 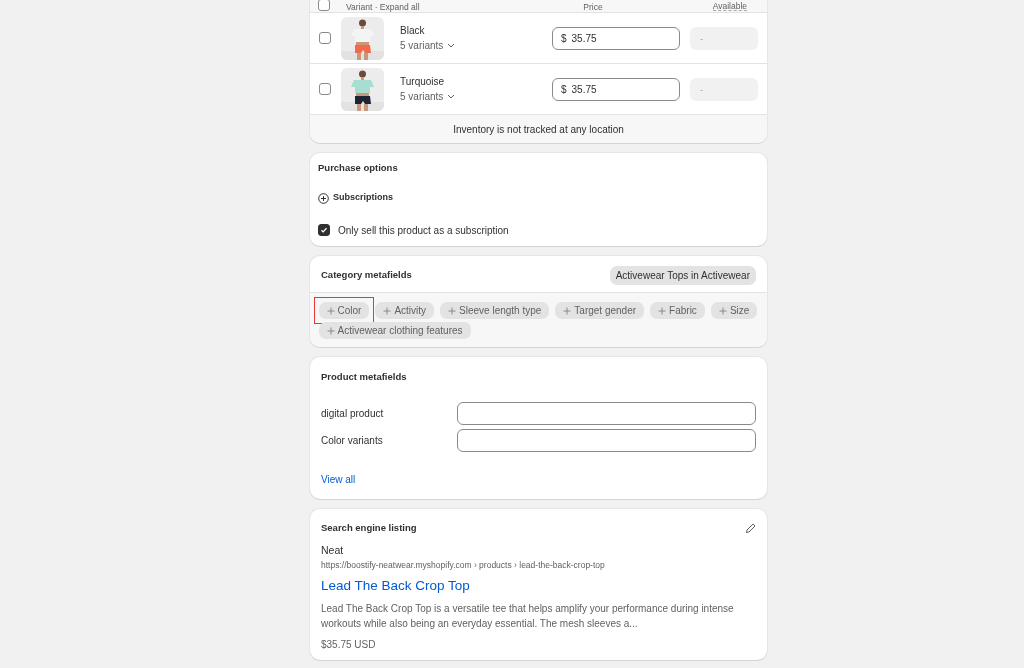 I want to click on page-title-link: Lead The Back Crop Top, so click(x=538, y=585).